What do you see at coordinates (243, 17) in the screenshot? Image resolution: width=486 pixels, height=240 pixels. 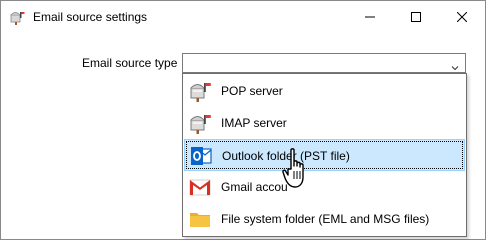 I see `title-bar: Email source settings` at bounding box center [243, 17].